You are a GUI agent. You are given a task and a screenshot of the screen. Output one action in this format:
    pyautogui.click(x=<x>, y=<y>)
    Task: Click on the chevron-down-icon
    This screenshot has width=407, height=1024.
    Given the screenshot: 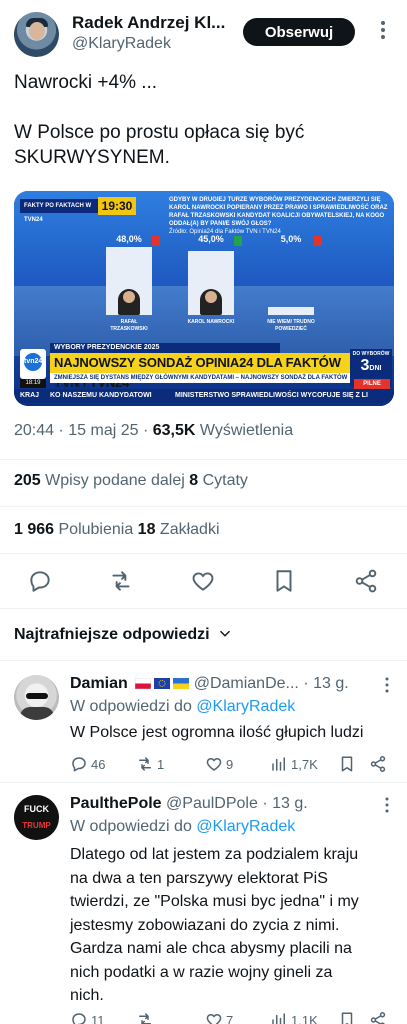 What is the action you would take?
    pyautogui.click(x=225, y=633)
    